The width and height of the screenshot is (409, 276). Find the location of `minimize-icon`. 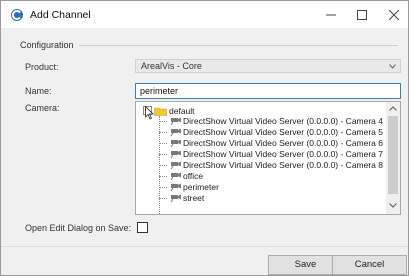

minimize-icon is located at coordinates (331, 15).